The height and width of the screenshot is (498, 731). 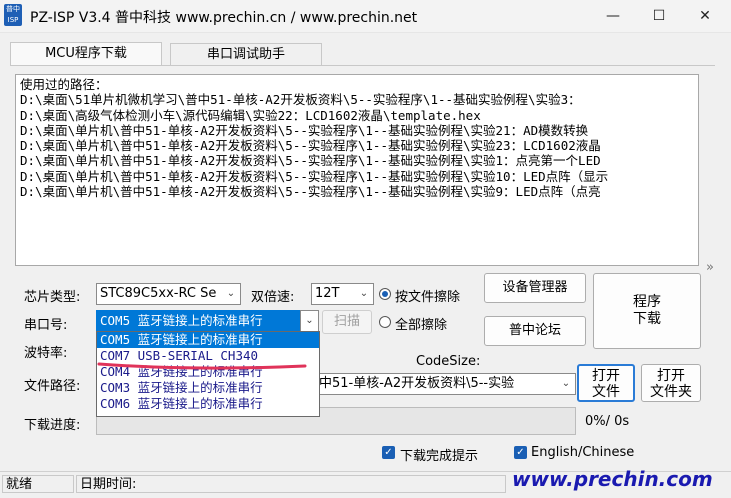 I want to click on device-manager-button: 设备管理器, so click(x=535, y=288).